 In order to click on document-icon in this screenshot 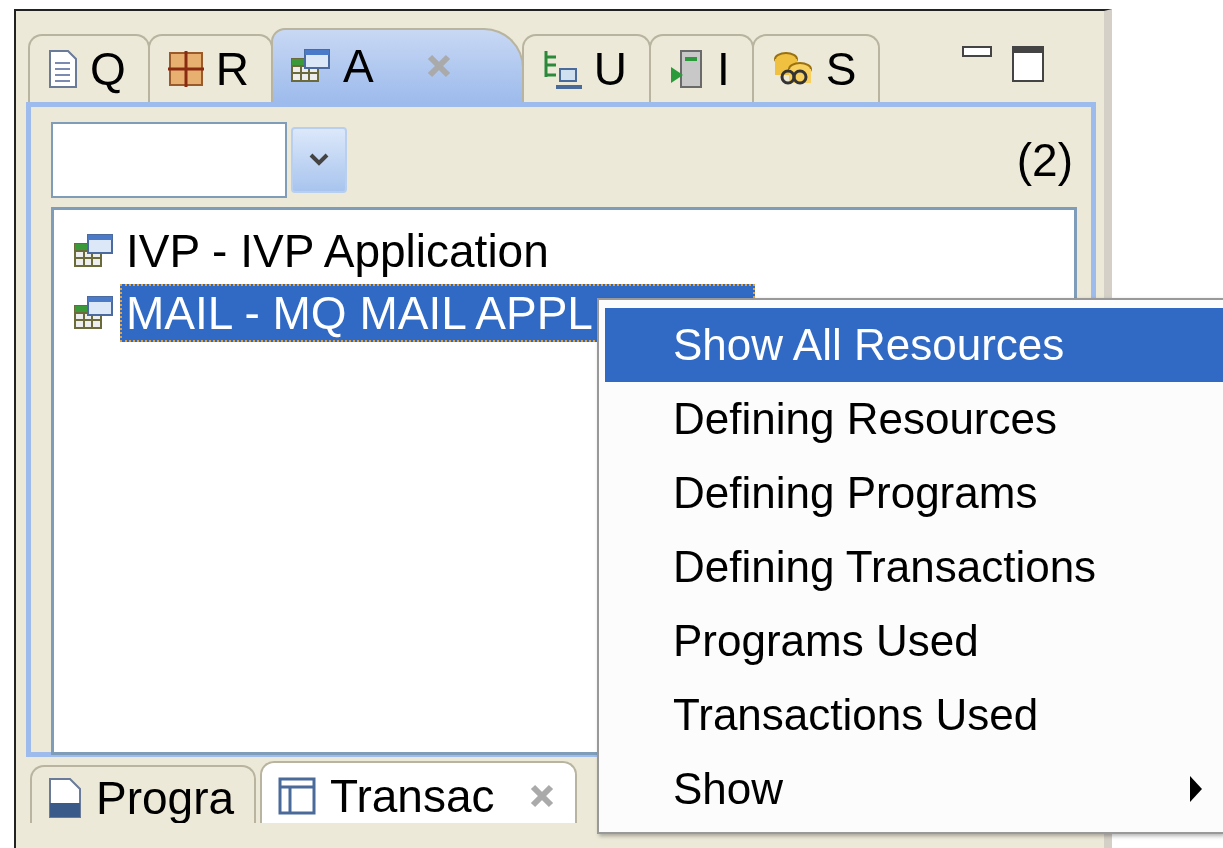, I will do `click(63, 69)`.